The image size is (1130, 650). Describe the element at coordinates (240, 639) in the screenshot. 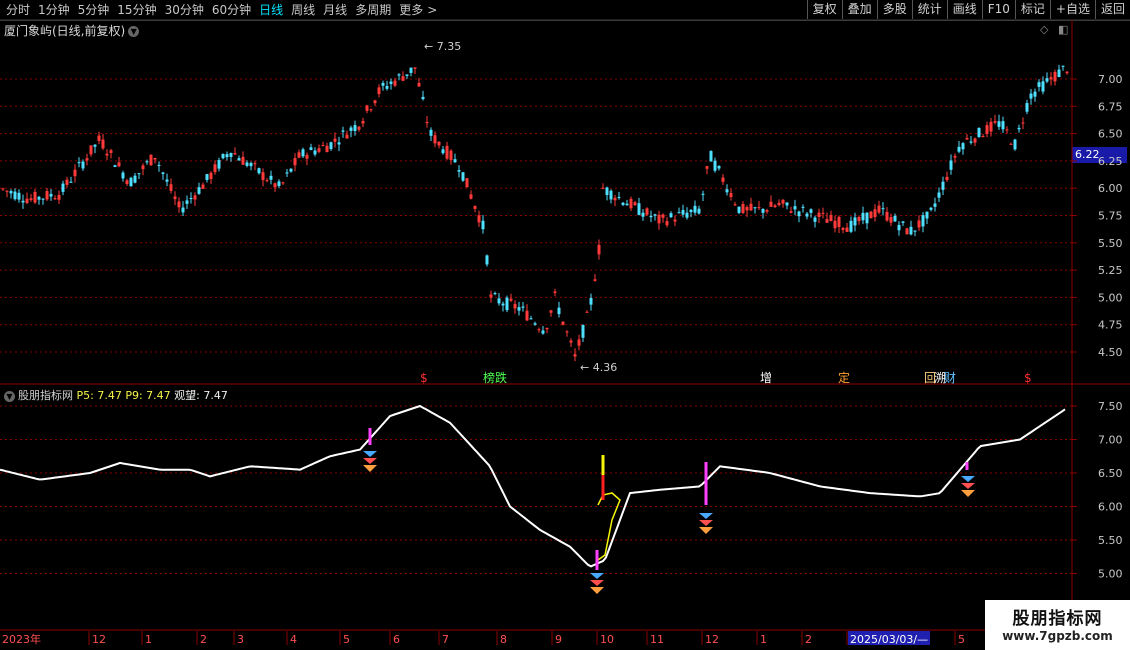

I see `x-tick-label: 3` at that location.